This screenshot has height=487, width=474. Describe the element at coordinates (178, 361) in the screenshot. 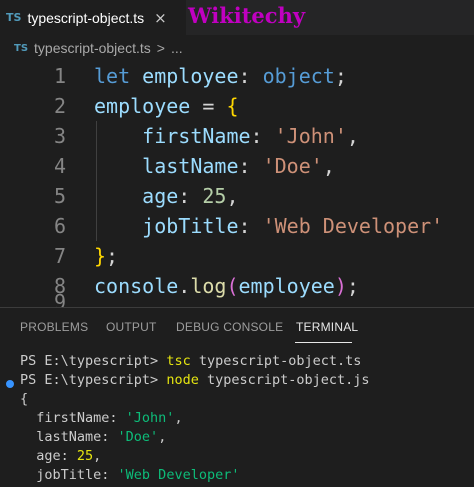

I see `terminal-token: tsc` at that location.